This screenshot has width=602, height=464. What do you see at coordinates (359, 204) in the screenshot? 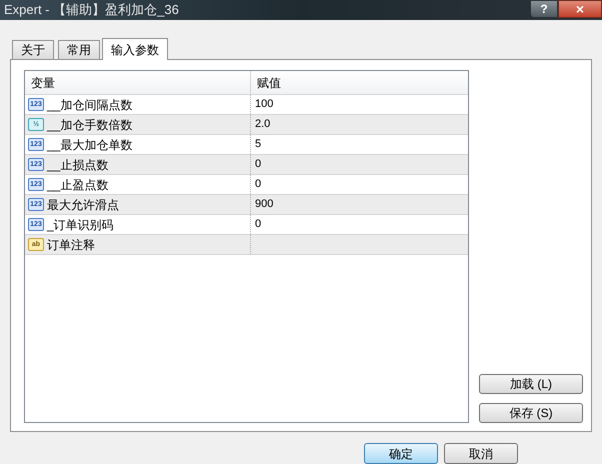
I see `parameter-value: 900` at bounding box center [359, 204].